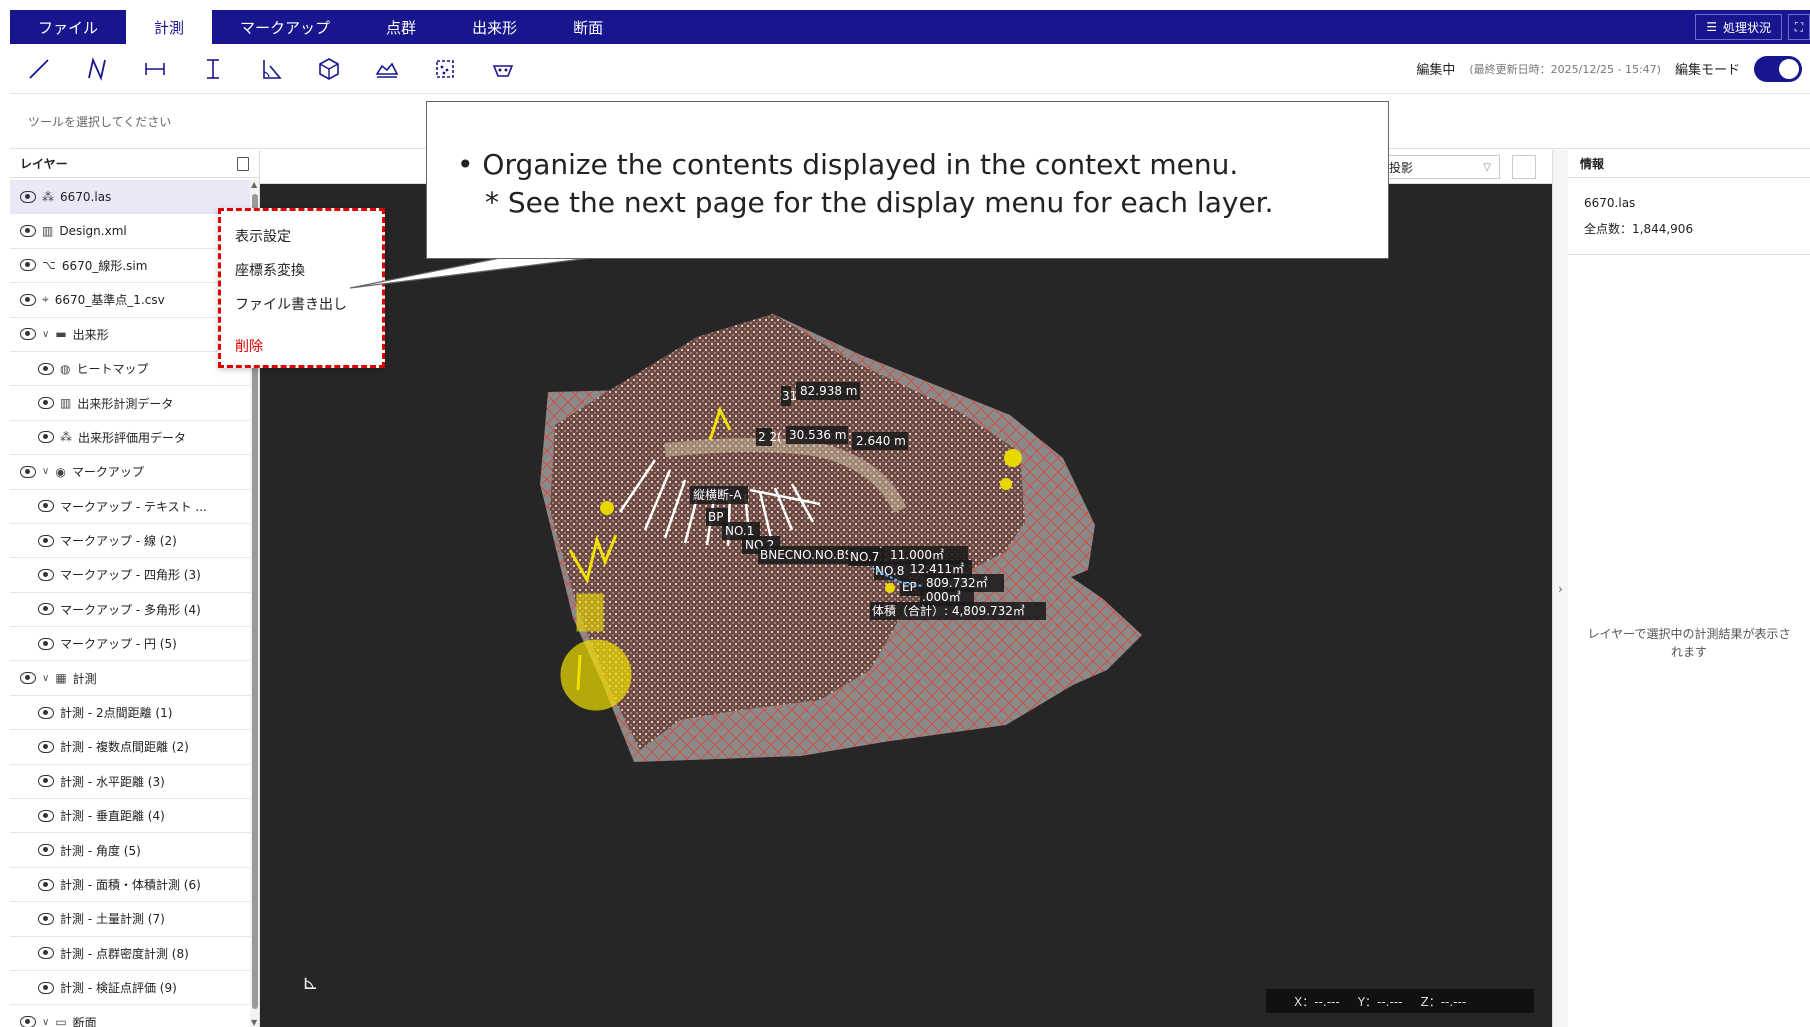 This screenshot has height=1027, width=1810. I want to click on layer-panel-header: レイヤー, so click(134, 164).